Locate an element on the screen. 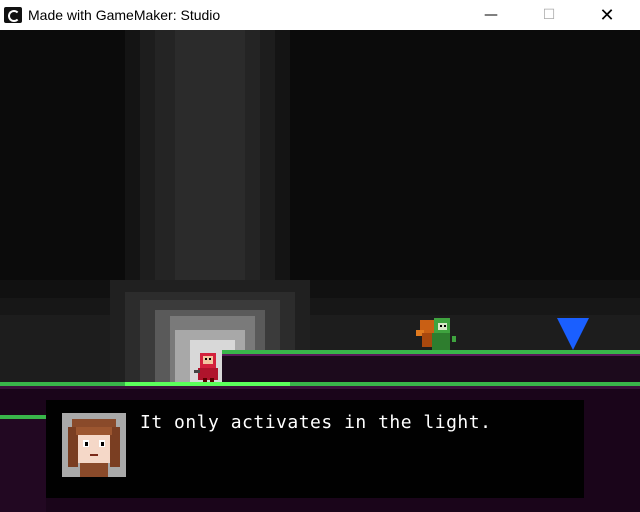  window-title: Made with GameMaker: Studio is located at coordinates (124, 15).